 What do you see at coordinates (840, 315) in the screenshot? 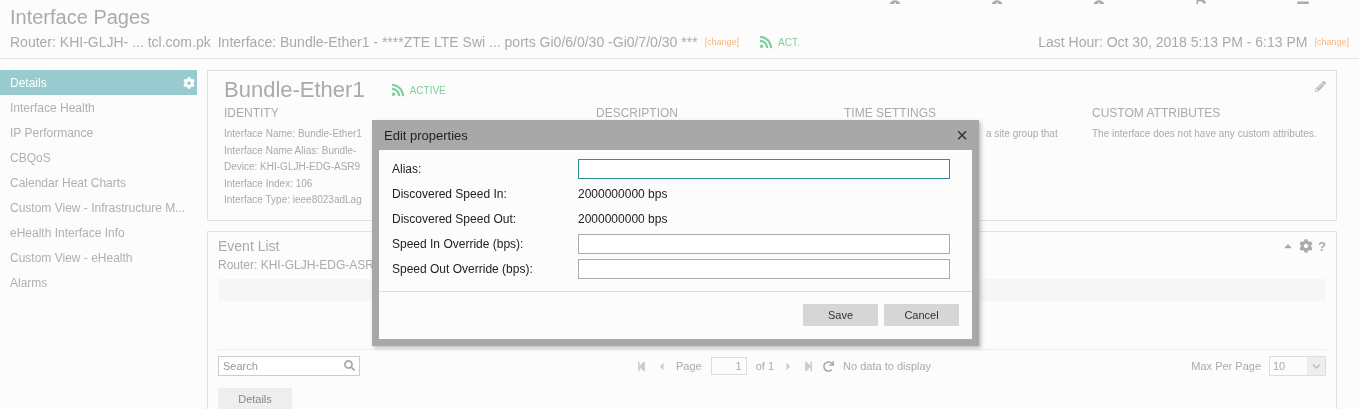
I see `save-button: Save` at bounding box center [840, 315].